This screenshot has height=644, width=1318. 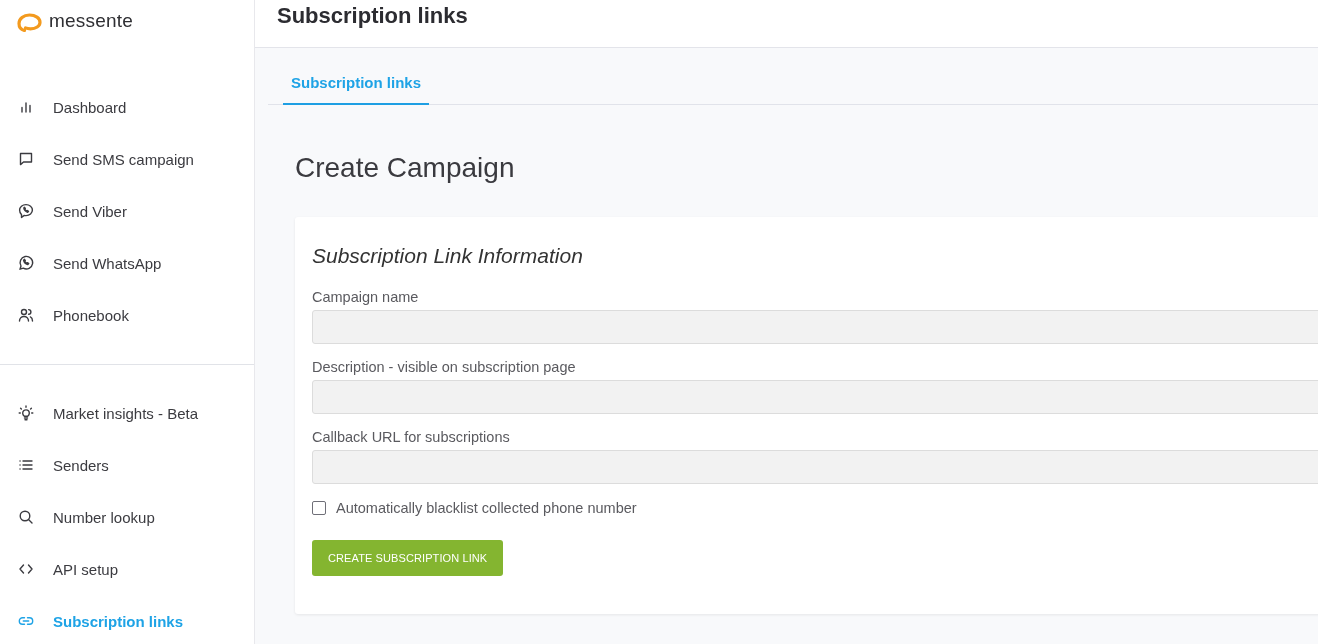 I want to click on checkbox-label: Automatically blacklist collected phone number, so click(x=486, y=508).